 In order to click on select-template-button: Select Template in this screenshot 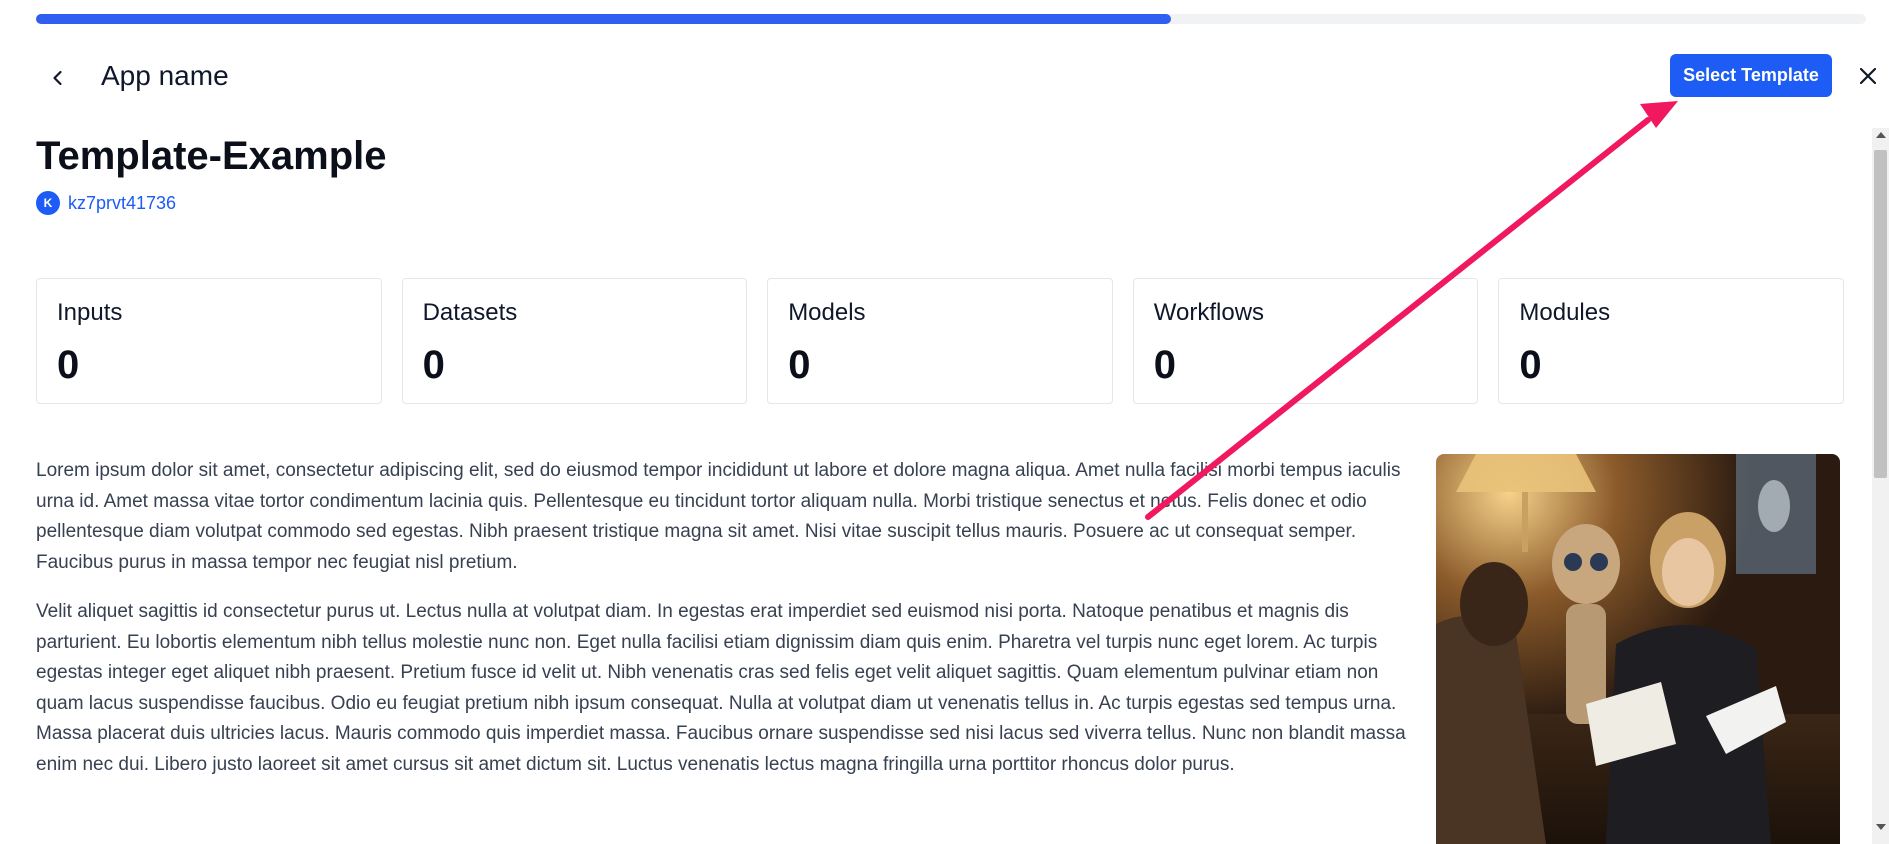, I will do `click(1751, 75)`.